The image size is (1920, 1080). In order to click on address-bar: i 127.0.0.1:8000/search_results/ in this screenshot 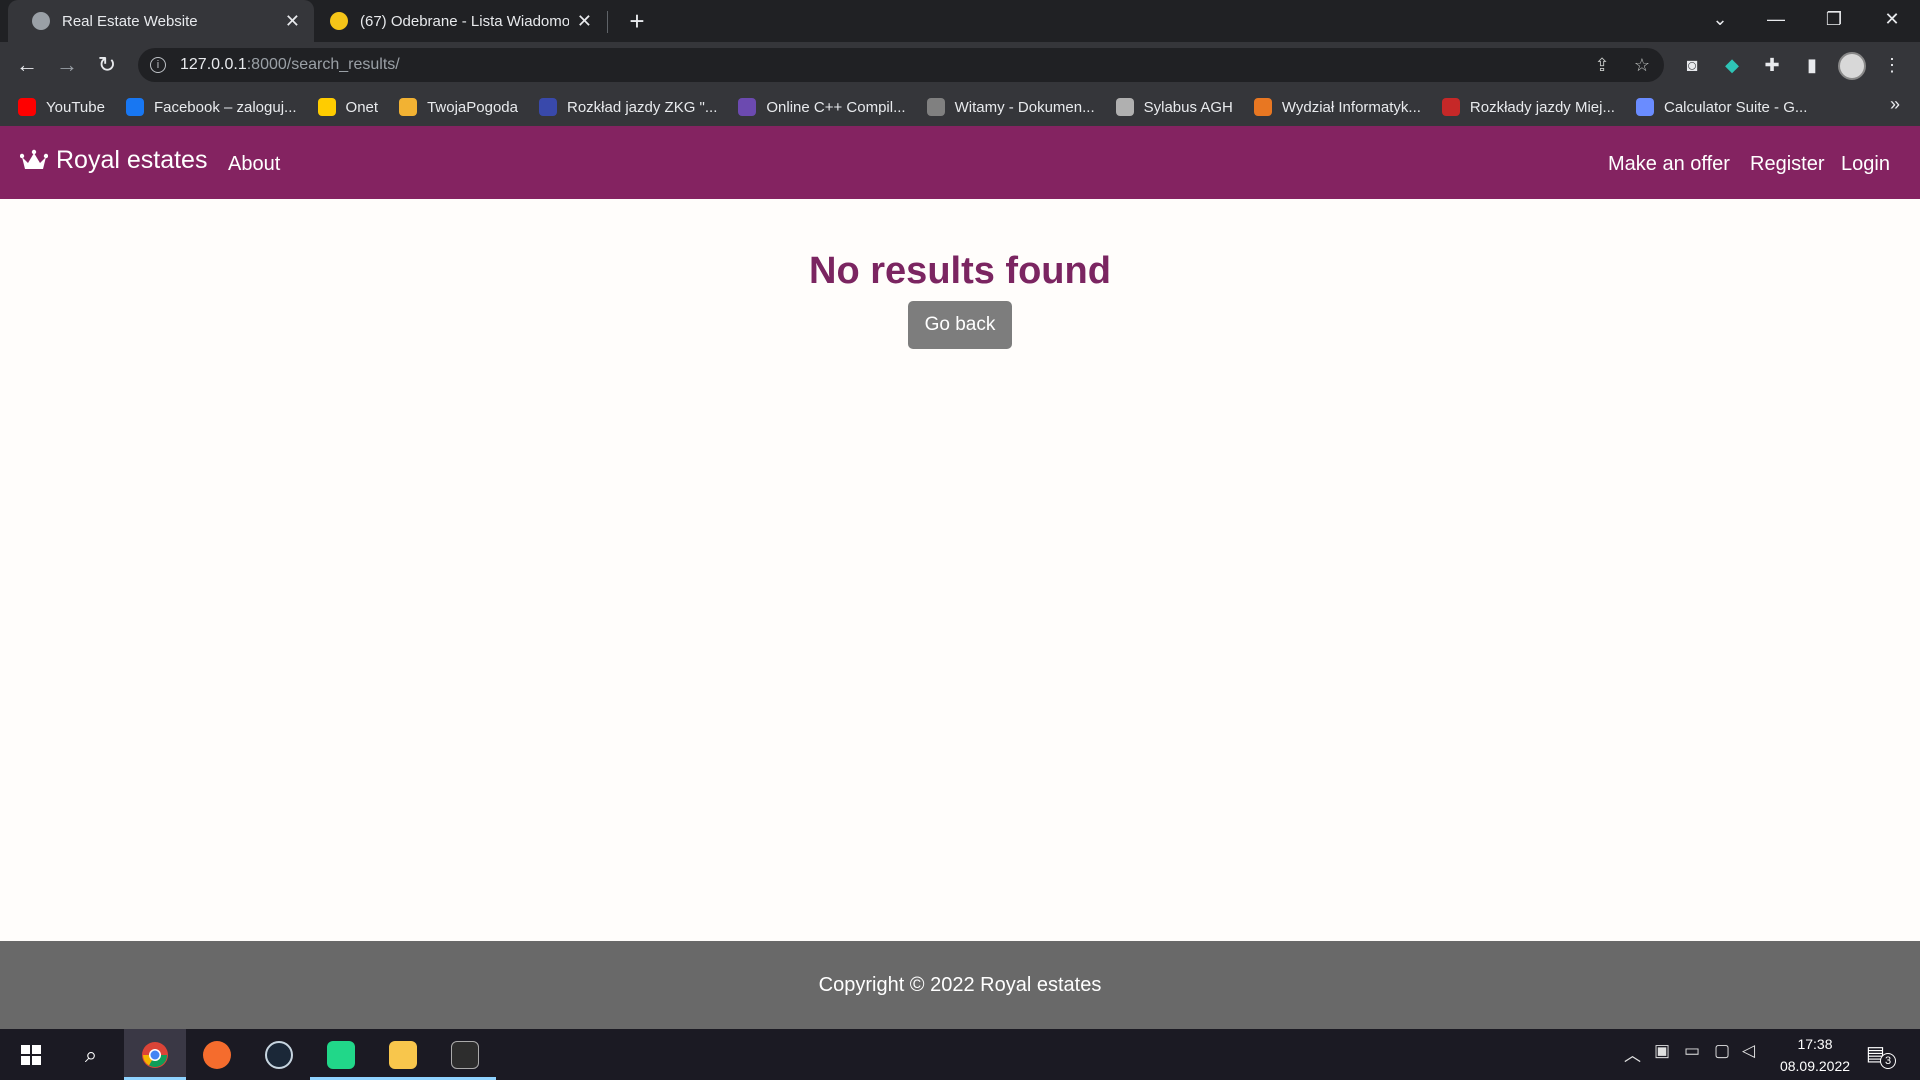, I will do `click(901, 65)`.